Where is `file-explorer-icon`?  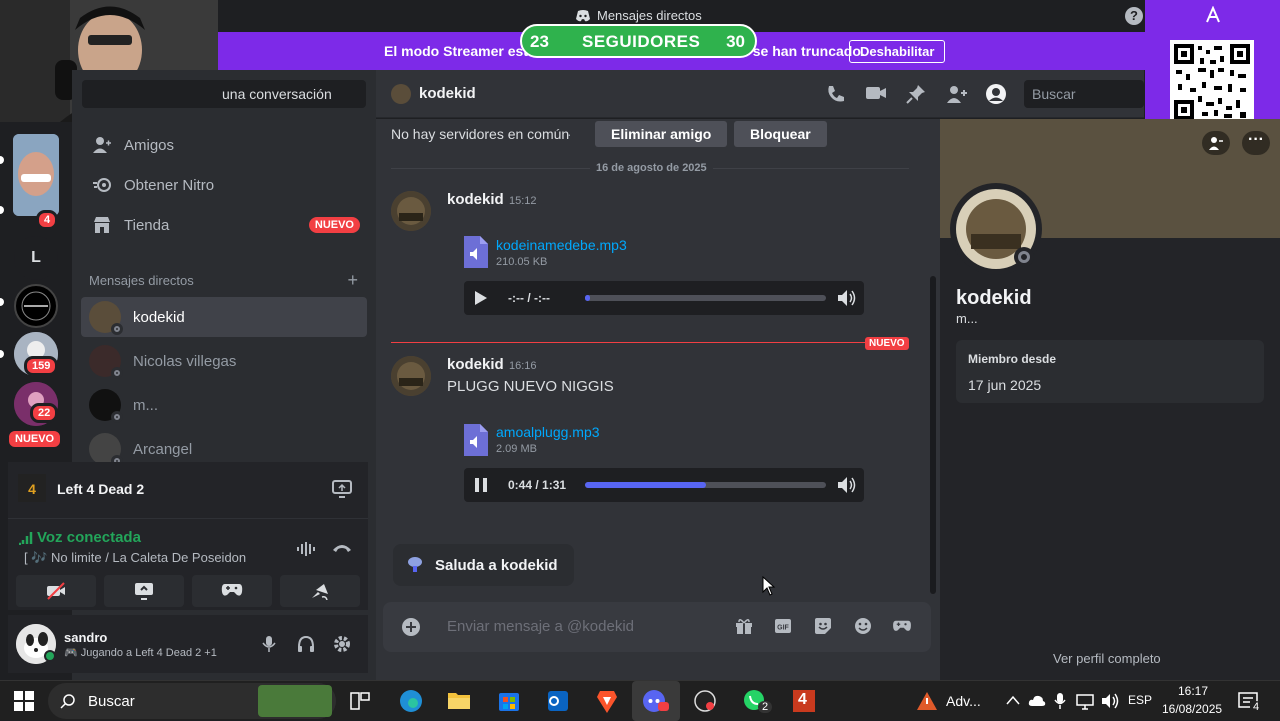
file-explorer-icon is located at coordinates (459, 701).